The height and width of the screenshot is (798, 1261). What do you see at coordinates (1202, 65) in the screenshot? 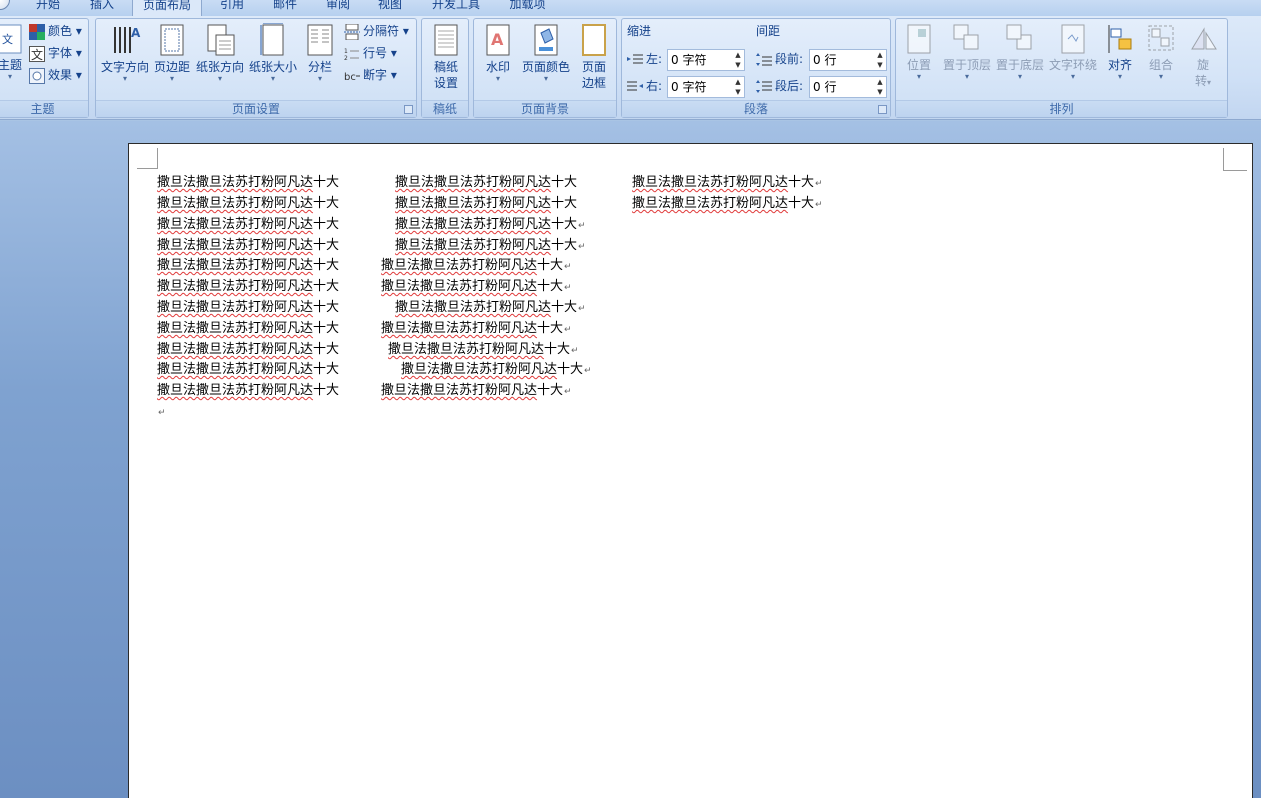
I see `rotate-label-1: 旋` at bounding box center [1202, 65].